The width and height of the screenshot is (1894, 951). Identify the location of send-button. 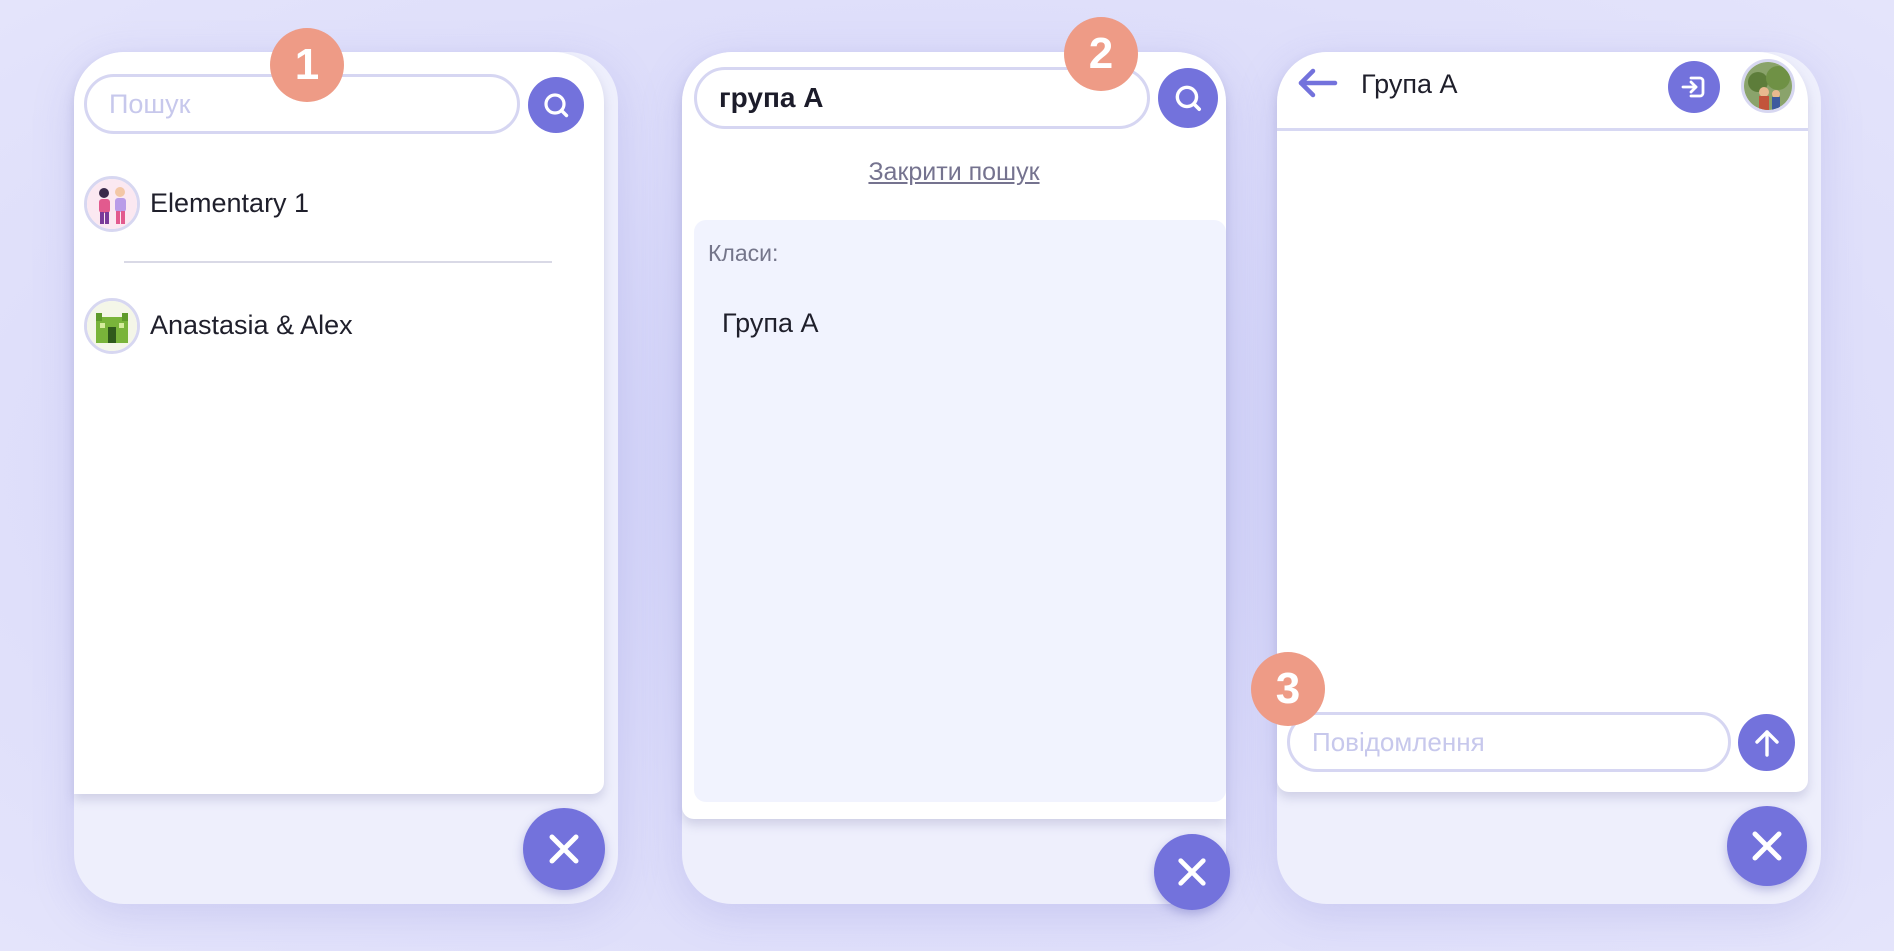
(1766, 742).